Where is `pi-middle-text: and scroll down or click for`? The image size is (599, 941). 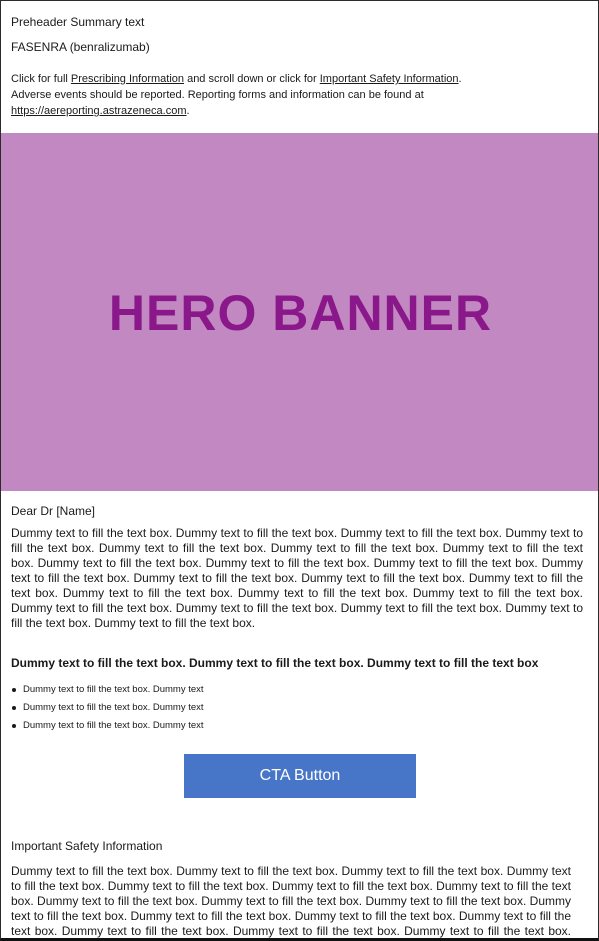
pi-middle-text: and scroll down or click for is located at coordinates (252, 79).